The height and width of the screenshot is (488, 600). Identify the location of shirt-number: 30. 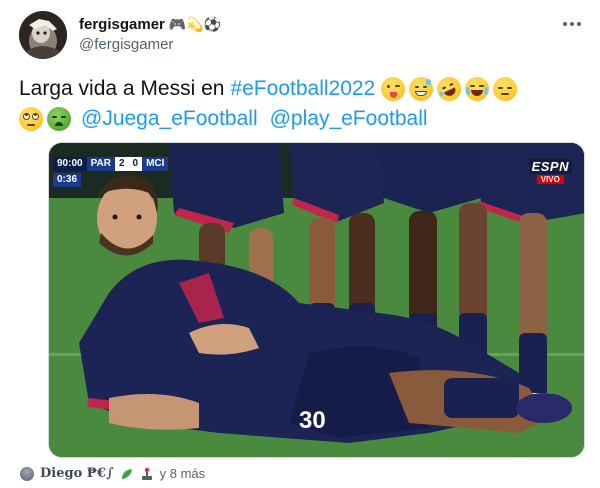
(312, 420).